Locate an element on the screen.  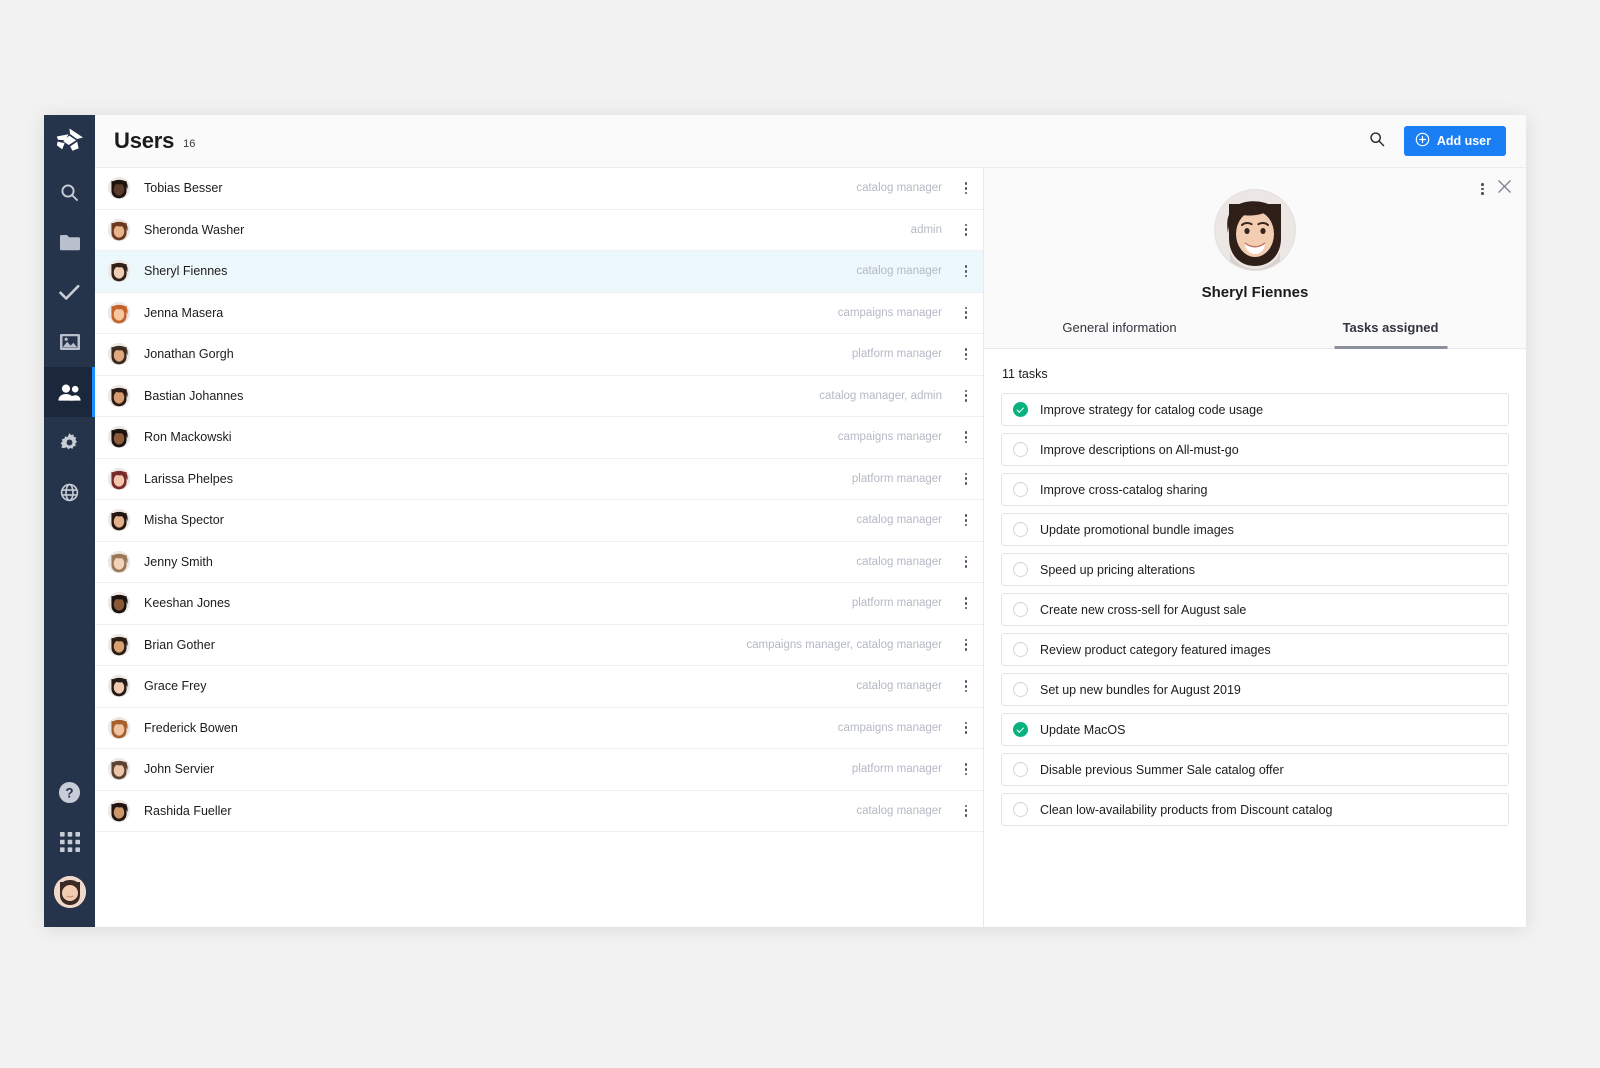
table-row: Sheronda Washer admin is located at coordinates (539, 230).